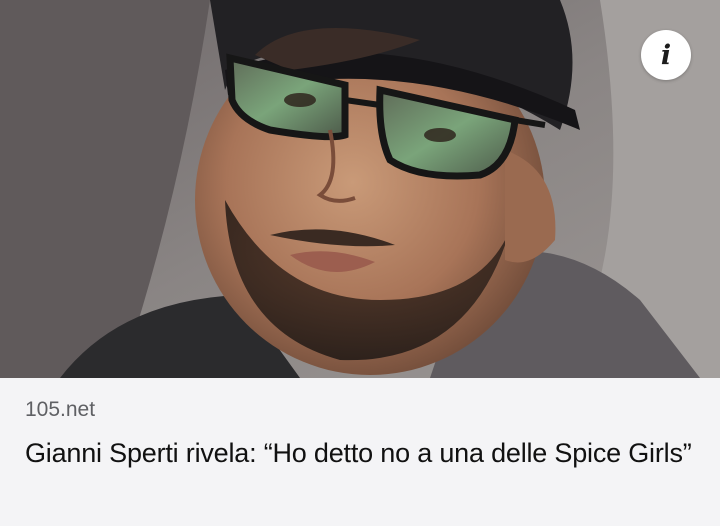 This screenshot has width=720, height=526. I want to click on info-button: i, so click(666, 55).